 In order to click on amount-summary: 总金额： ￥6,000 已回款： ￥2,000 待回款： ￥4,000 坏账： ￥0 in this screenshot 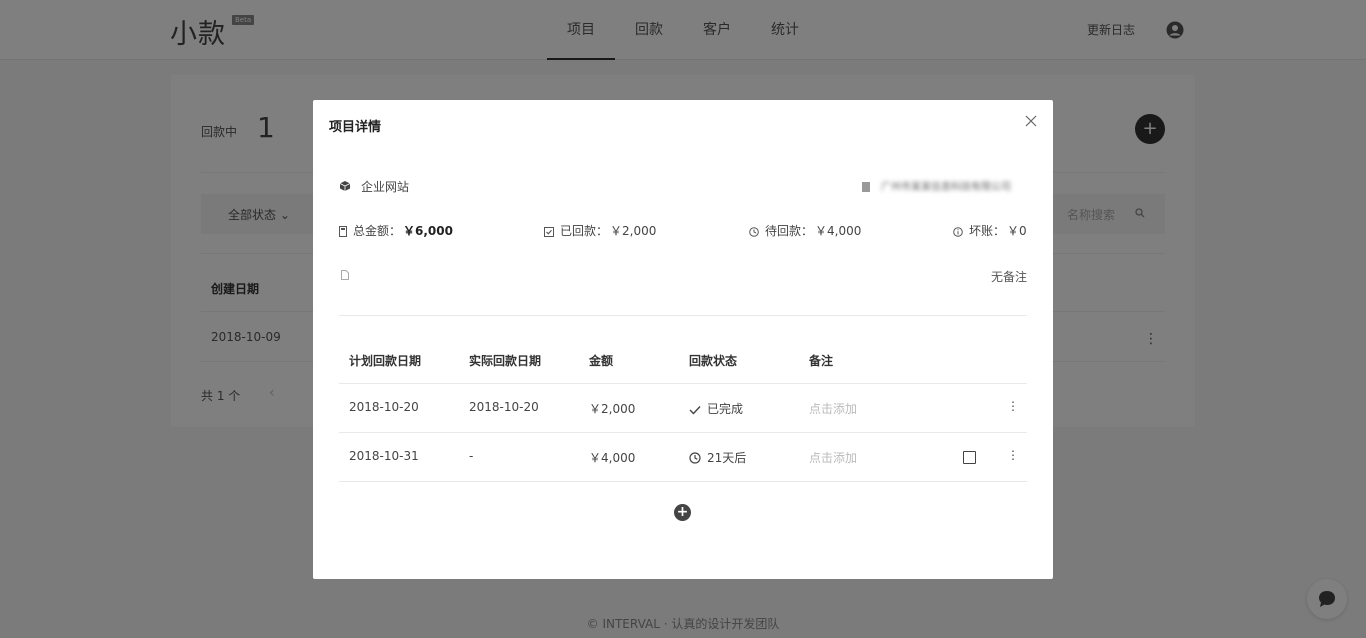, I will do `click(683, 231)`.